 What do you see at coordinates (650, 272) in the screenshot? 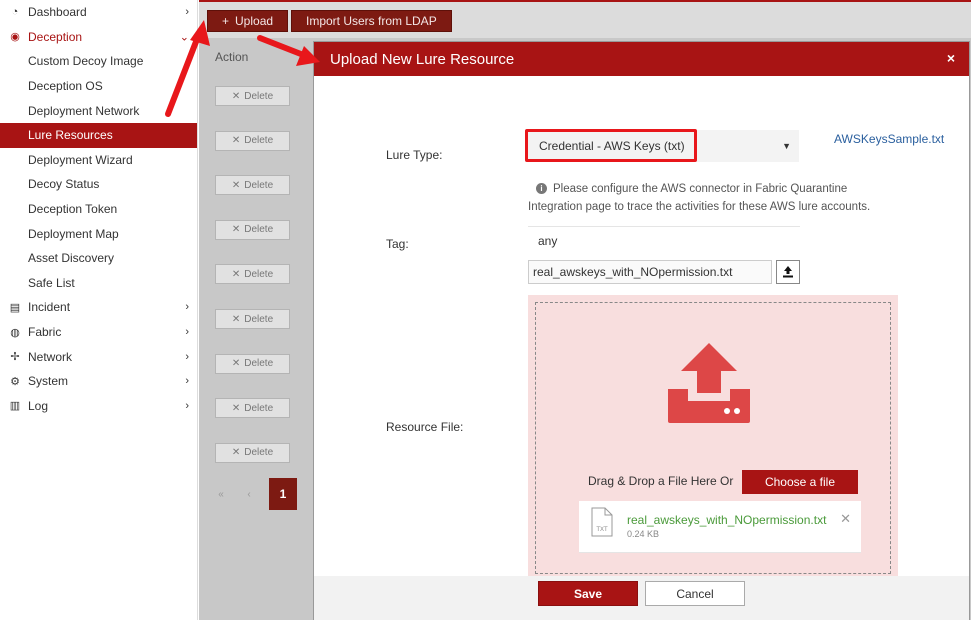
I see `file-name-field: real_awskeys_with_NOpermission.txt` at bounding box center [650, 272].